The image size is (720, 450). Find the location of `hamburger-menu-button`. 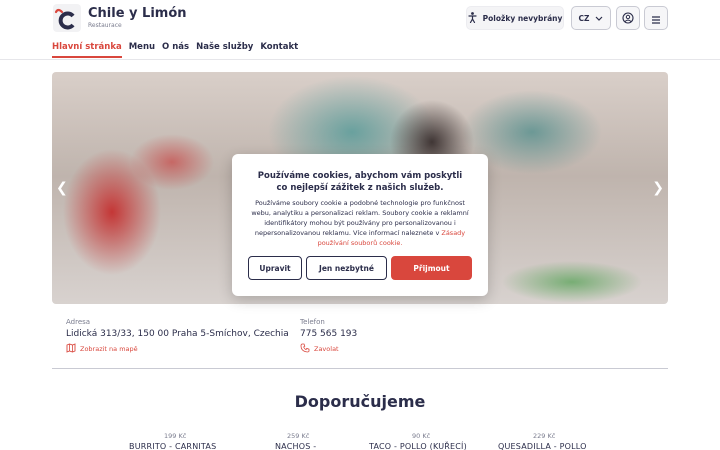

hamburger-menu-button is located at coordinates (656, 18).